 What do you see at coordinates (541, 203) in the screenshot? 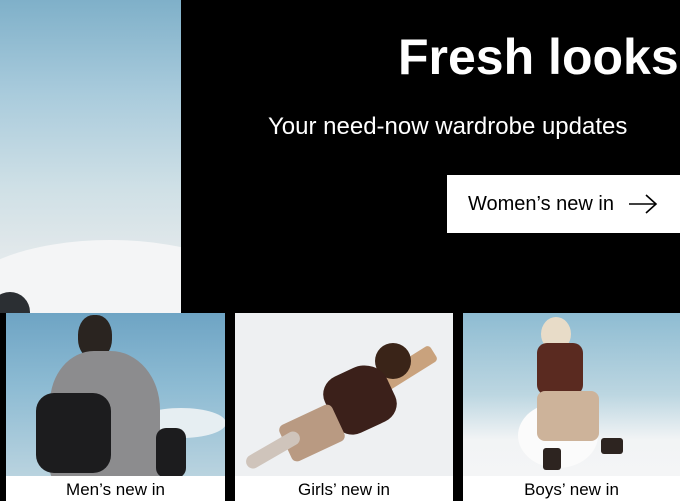
I see `cta-label: Women’s new in` at bounding box center [541, 203].